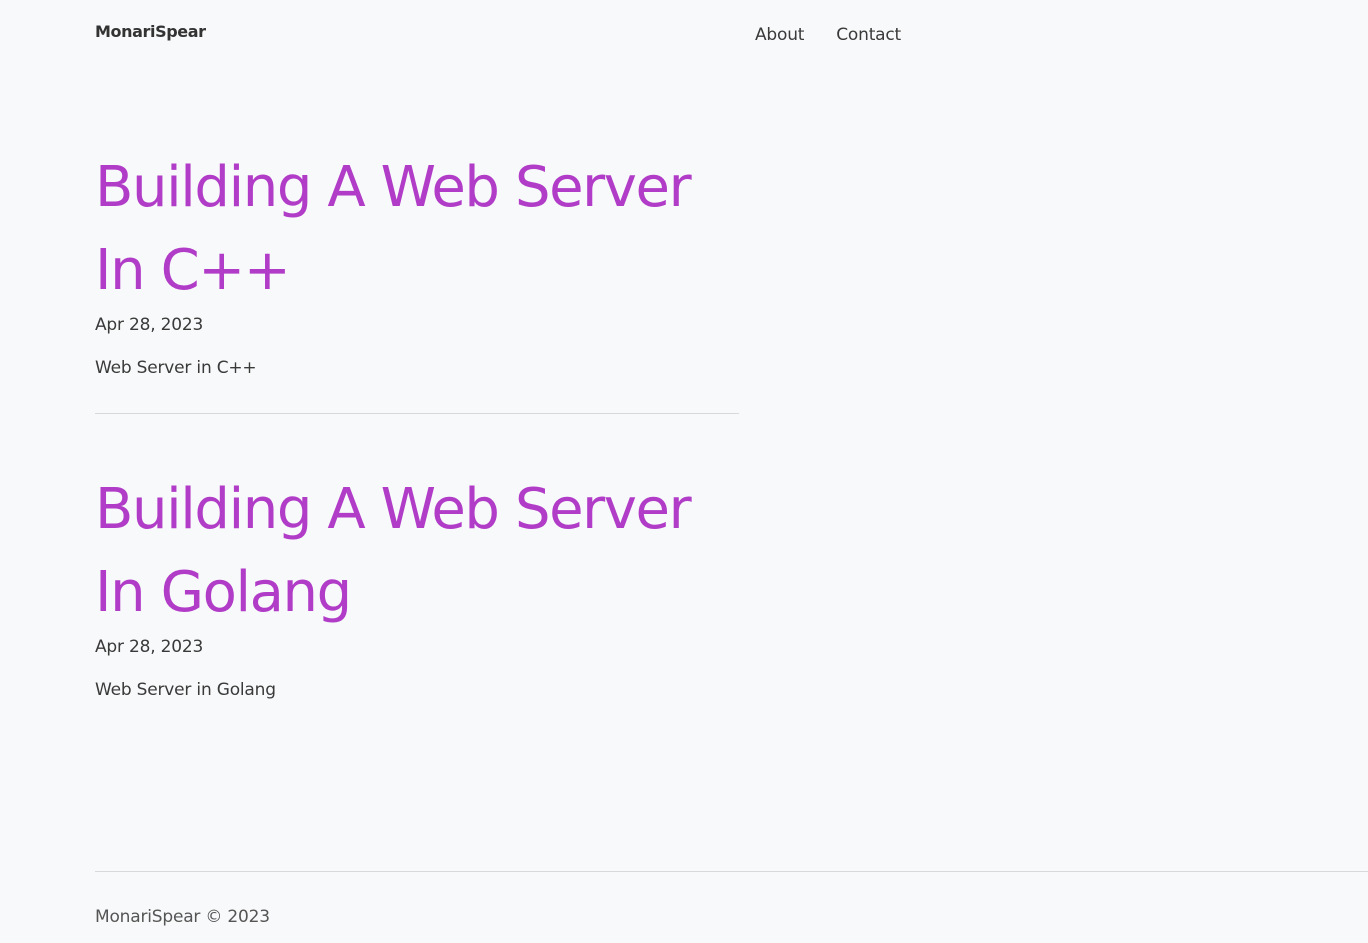 Image resolution: width=1368 pixels, height=943 pixels. I want to click on post-title-link: Building A Web Server In Golang, so click(417, 551).